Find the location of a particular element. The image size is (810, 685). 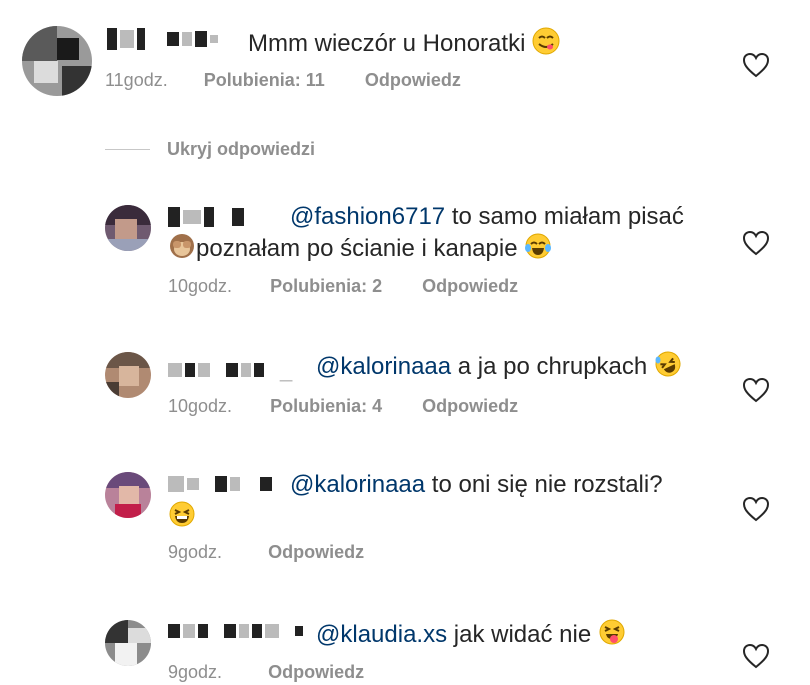

reply-text: @kalorinaaa a ja po chrupkach is located at coordinates (499, 366).